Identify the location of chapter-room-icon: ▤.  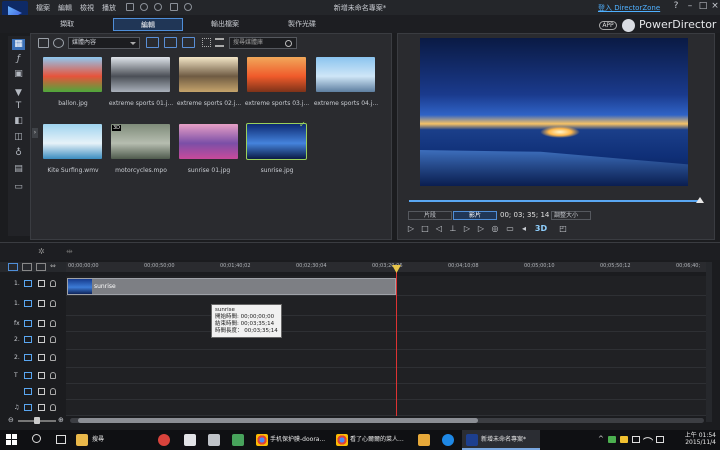
(18, 169).